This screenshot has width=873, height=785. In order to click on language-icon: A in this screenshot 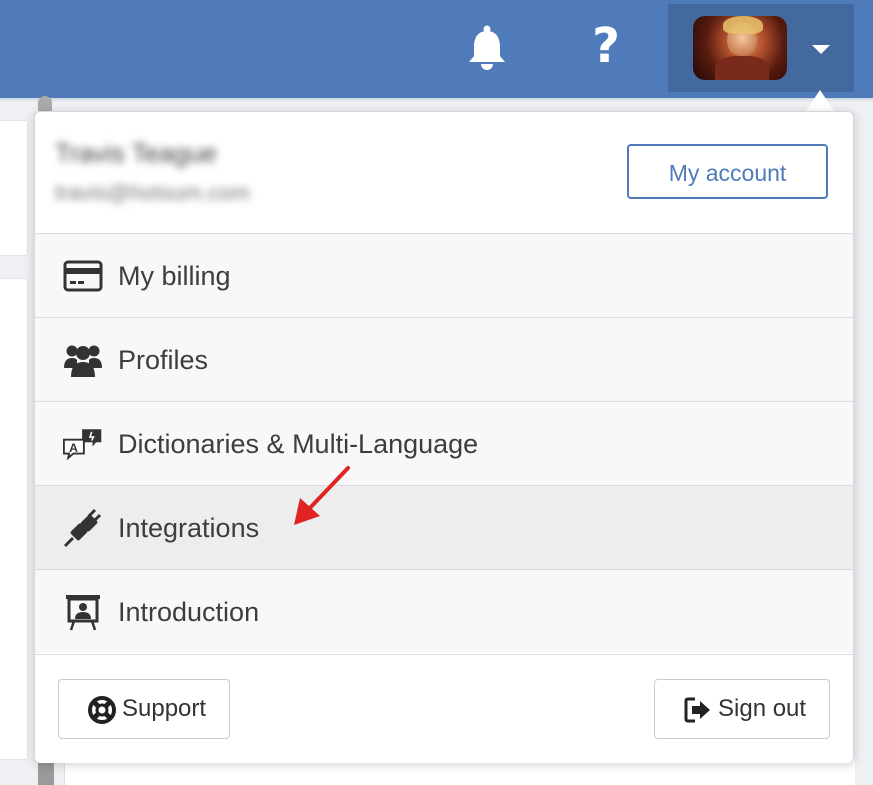, I will do `click(83, 444)`.